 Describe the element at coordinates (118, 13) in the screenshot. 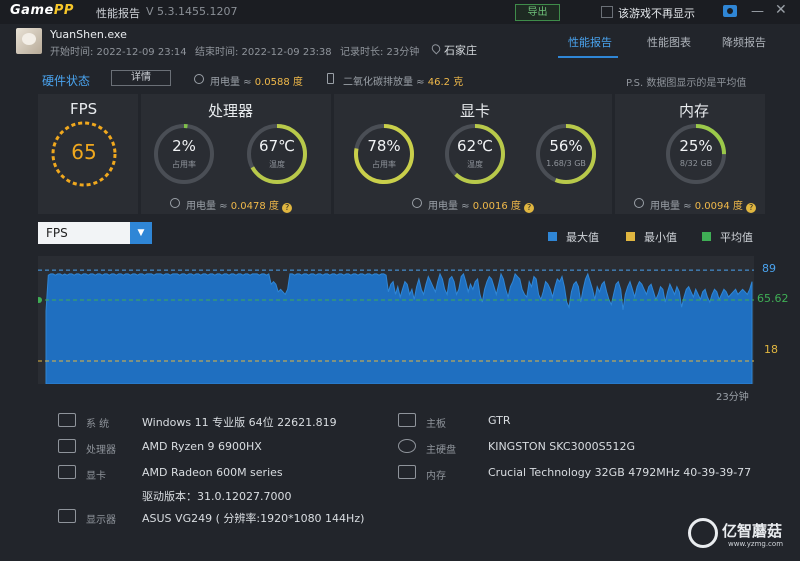

I see `window-title: 性能报告` at that location.